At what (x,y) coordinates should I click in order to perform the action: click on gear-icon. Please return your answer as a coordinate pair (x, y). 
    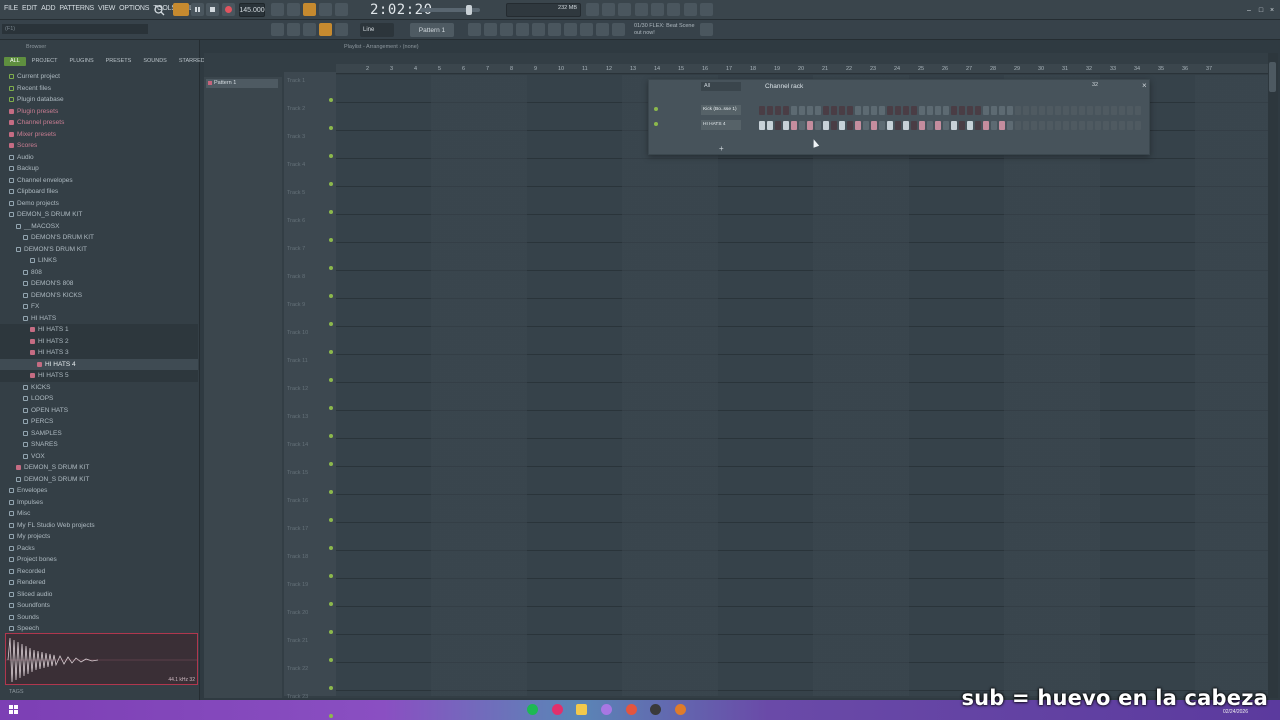
    Looking at the image, I should click on (586, 29).